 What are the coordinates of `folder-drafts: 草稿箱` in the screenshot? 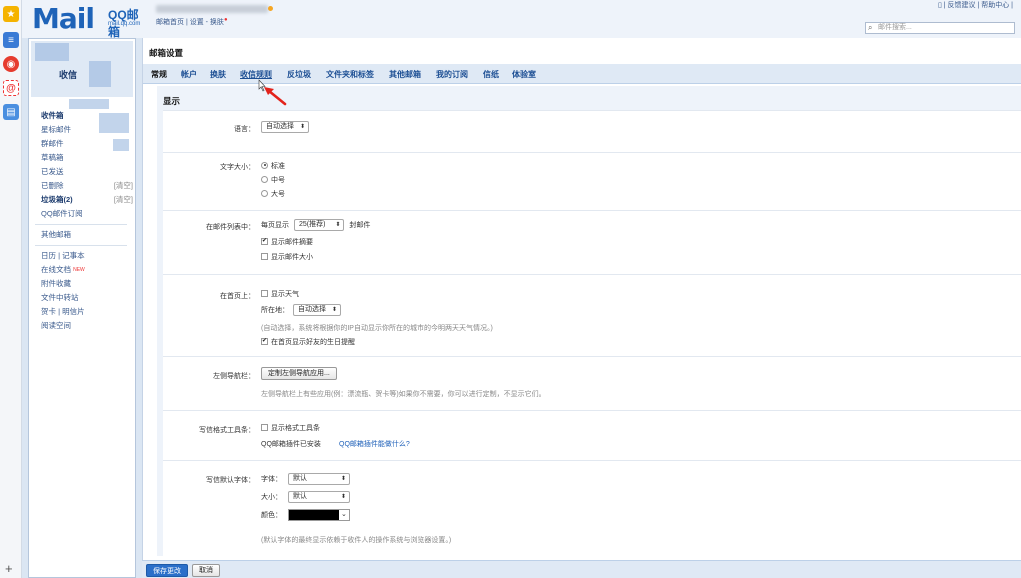 It's located at (87, 158).